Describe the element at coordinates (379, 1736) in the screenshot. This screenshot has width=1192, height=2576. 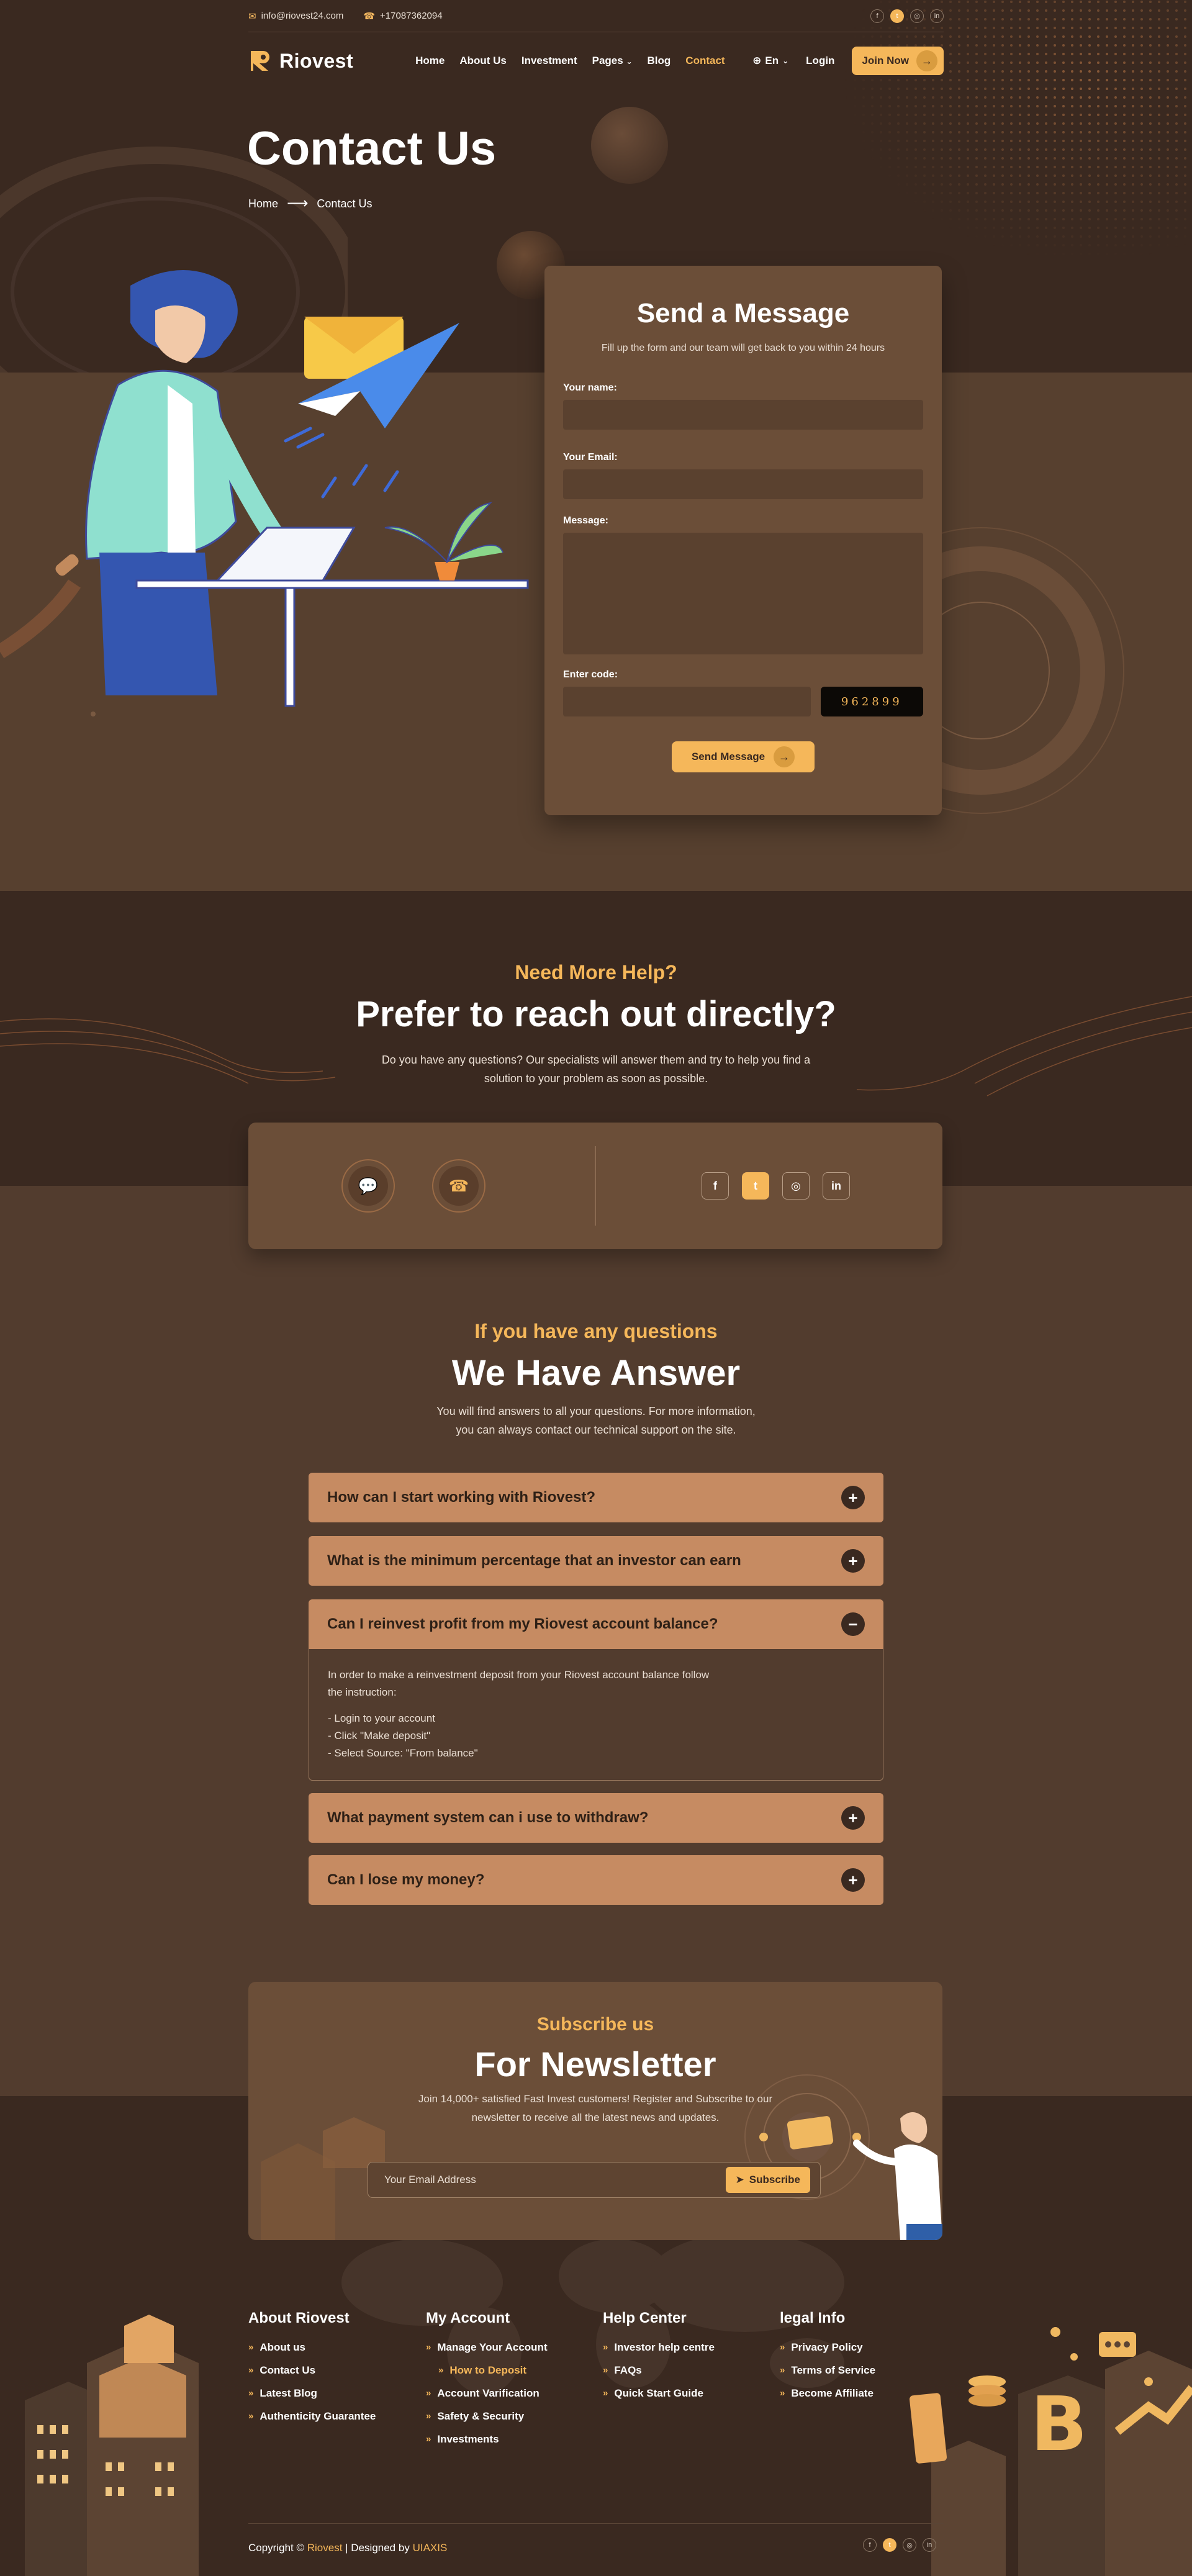
I see `answer-step: - Click "Make deposit"` at that location.